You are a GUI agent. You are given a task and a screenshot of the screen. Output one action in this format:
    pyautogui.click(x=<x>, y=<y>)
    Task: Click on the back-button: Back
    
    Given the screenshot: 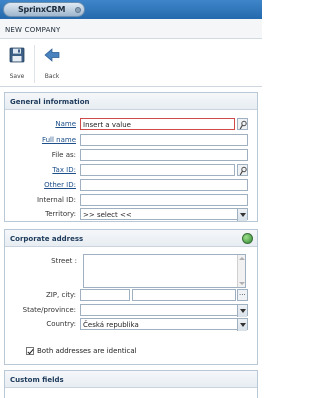 What is the action you would take?
    pyautogui.click(x=52, y=65)
    